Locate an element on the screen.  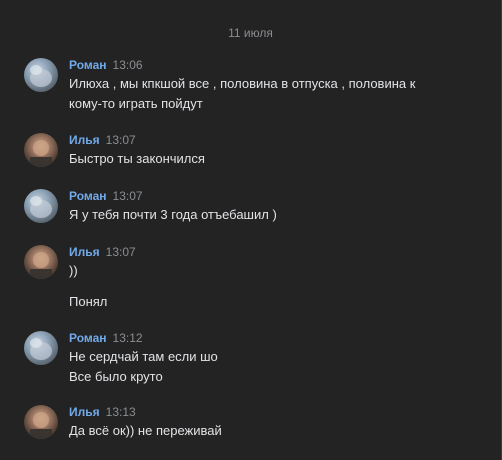
message-time: 13:13 is located at coordinates (121, 412).